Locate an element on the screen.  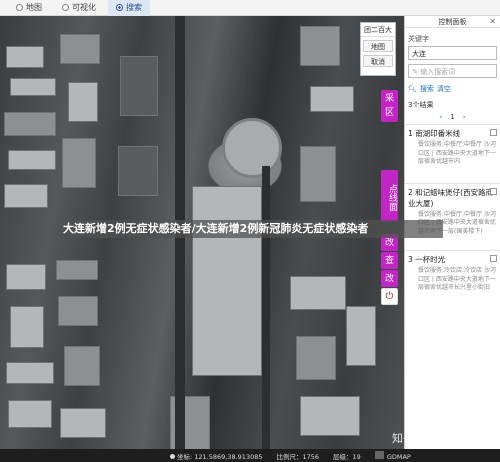
result-name: 3 一杯时光 is located at coordinates (427, 259).